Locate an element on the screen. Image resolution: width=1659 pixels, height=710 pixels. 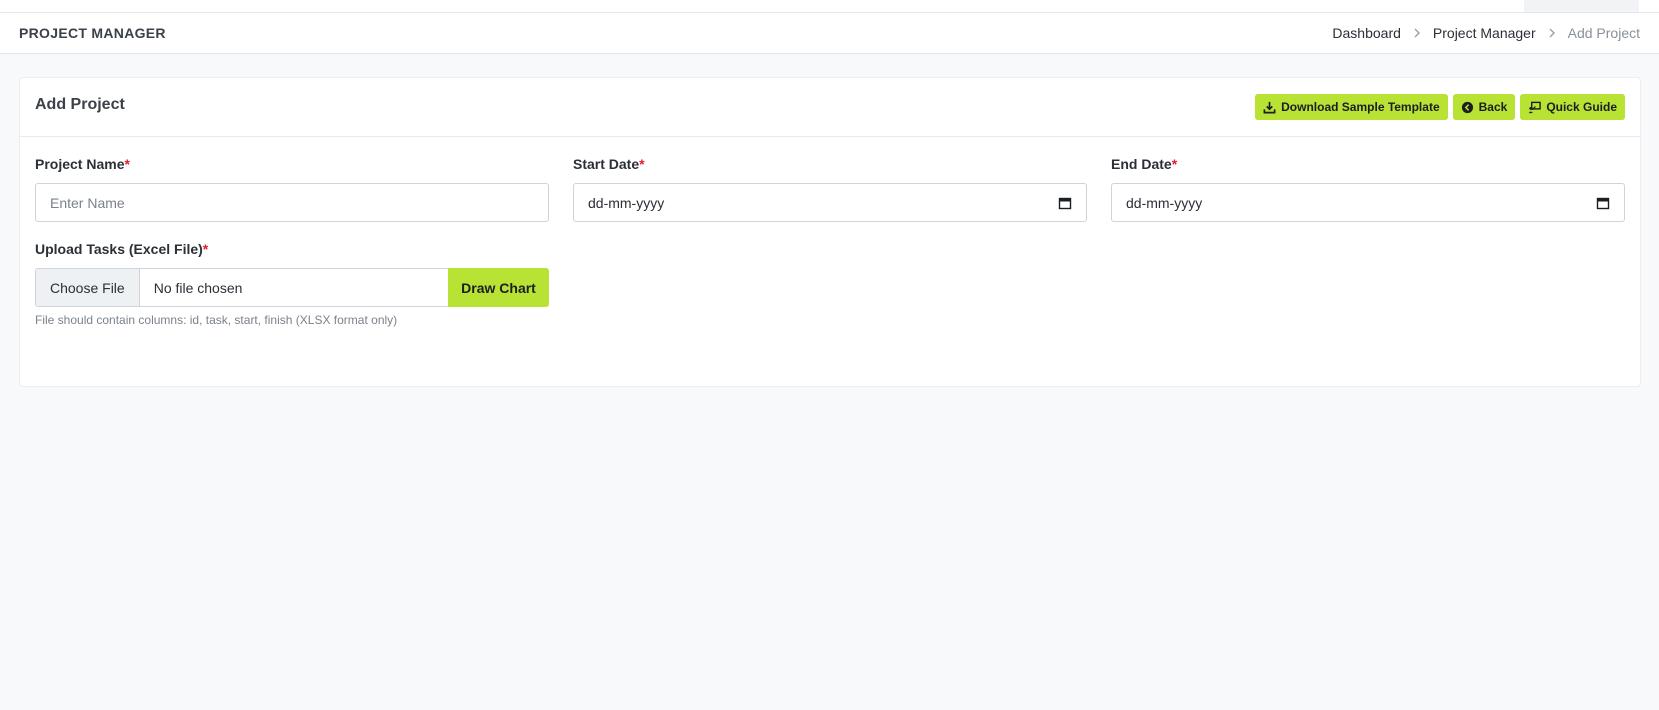
end-date-label: End Date* is located at coordinates (1144, 164).